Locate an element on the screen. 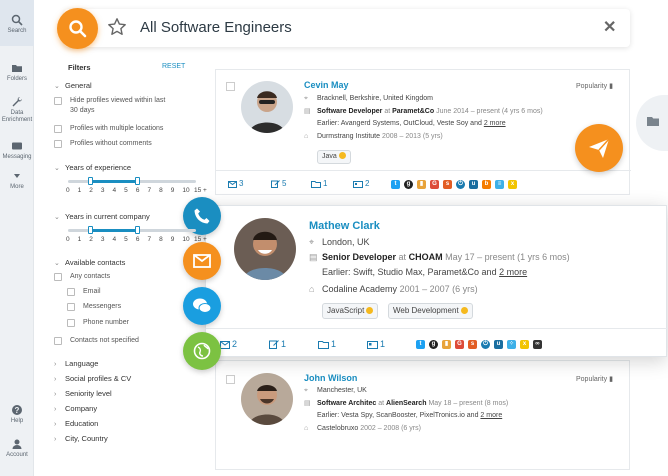 The image size is (668, 476). email-button is located at coordinates (202, 261).